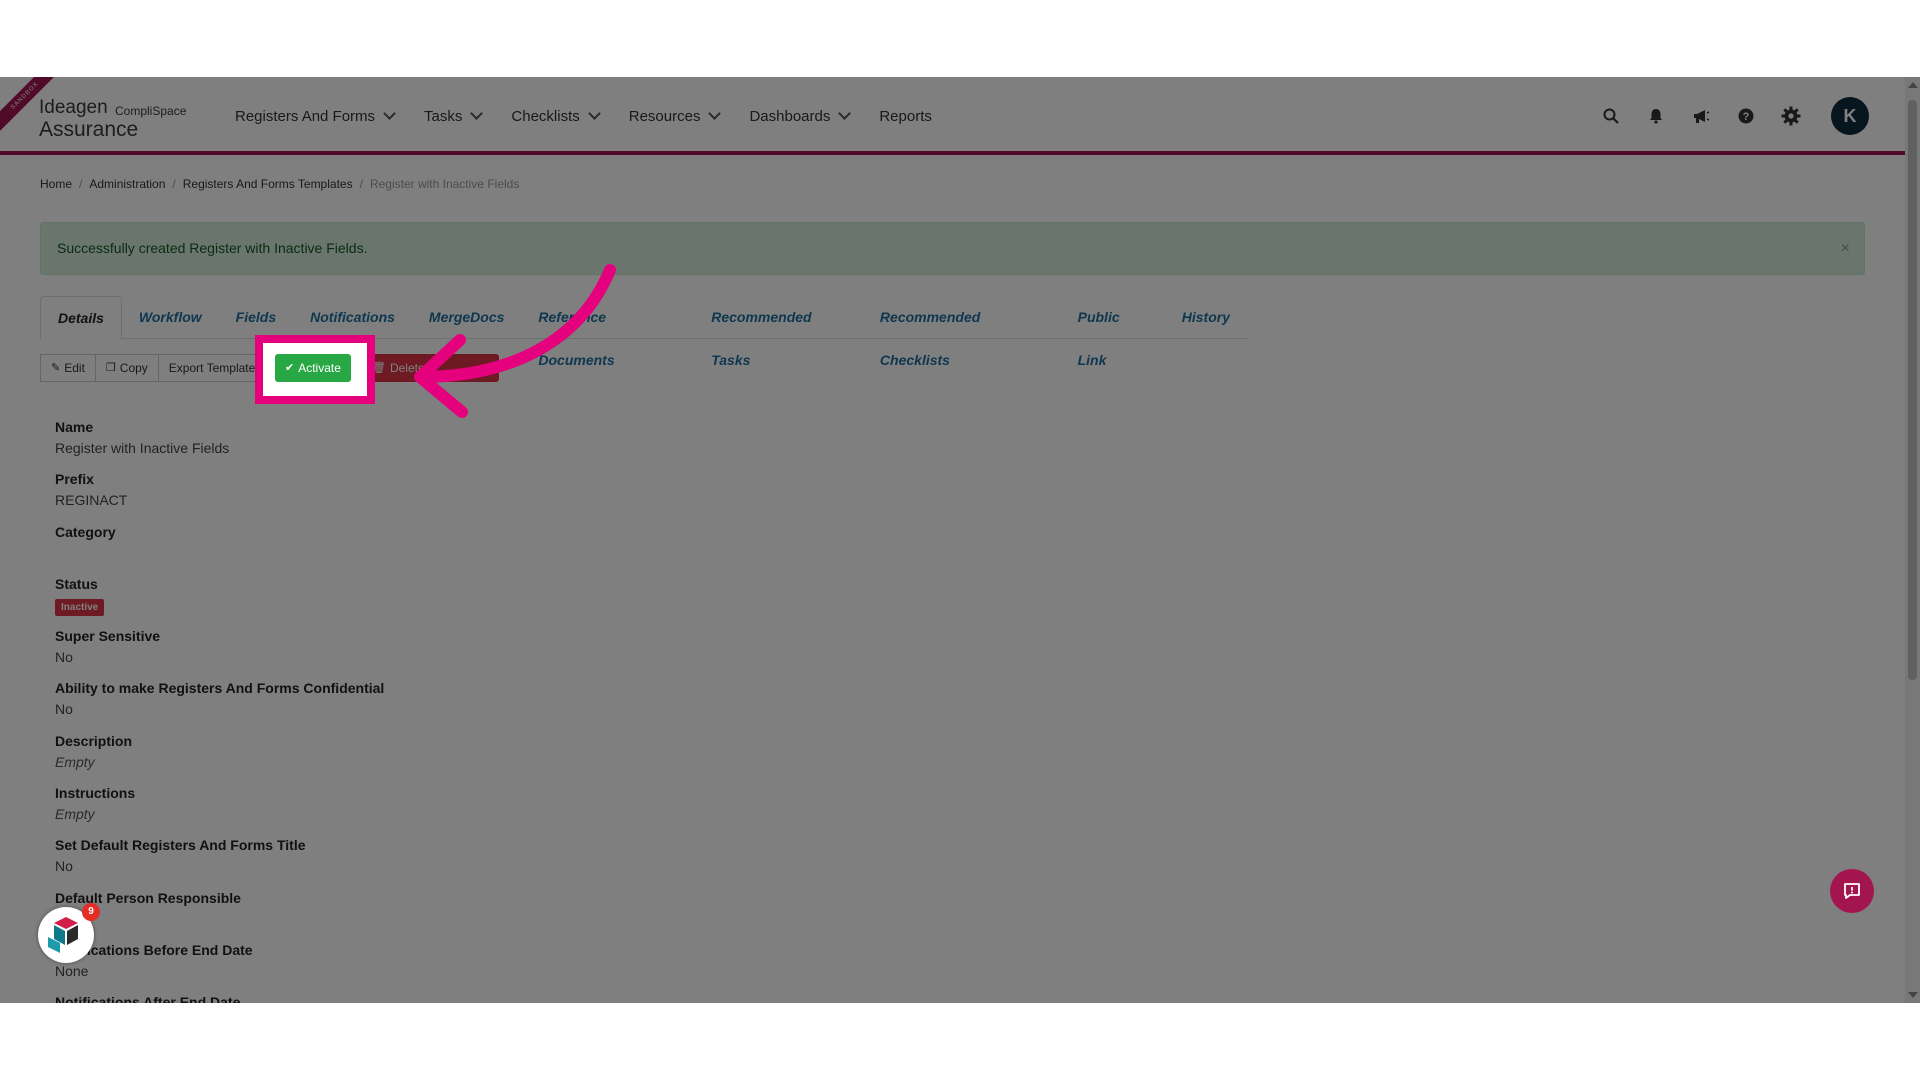 The height and width of the screenshot is (1080, 1920). Describe the element at coordinates (1913, 85) in the screenshot. I see `scroll-up-icon` at that location.